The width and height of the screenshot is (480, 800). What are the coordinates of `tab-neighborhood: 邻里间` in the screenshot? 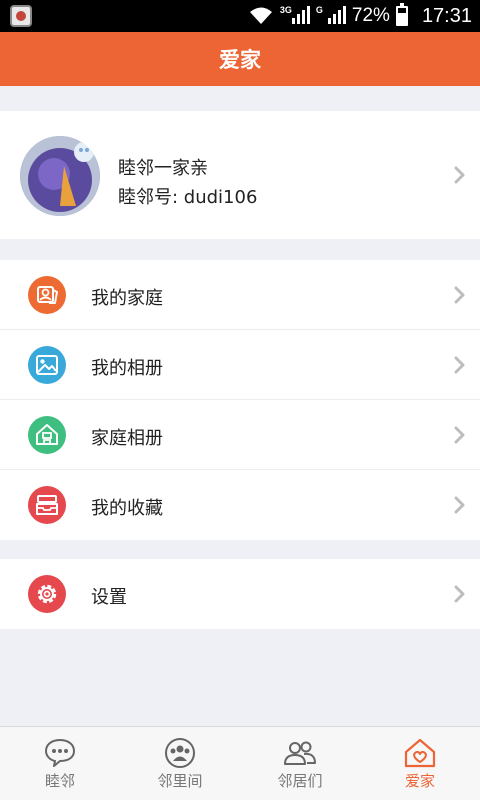 It's located at (180, 763).